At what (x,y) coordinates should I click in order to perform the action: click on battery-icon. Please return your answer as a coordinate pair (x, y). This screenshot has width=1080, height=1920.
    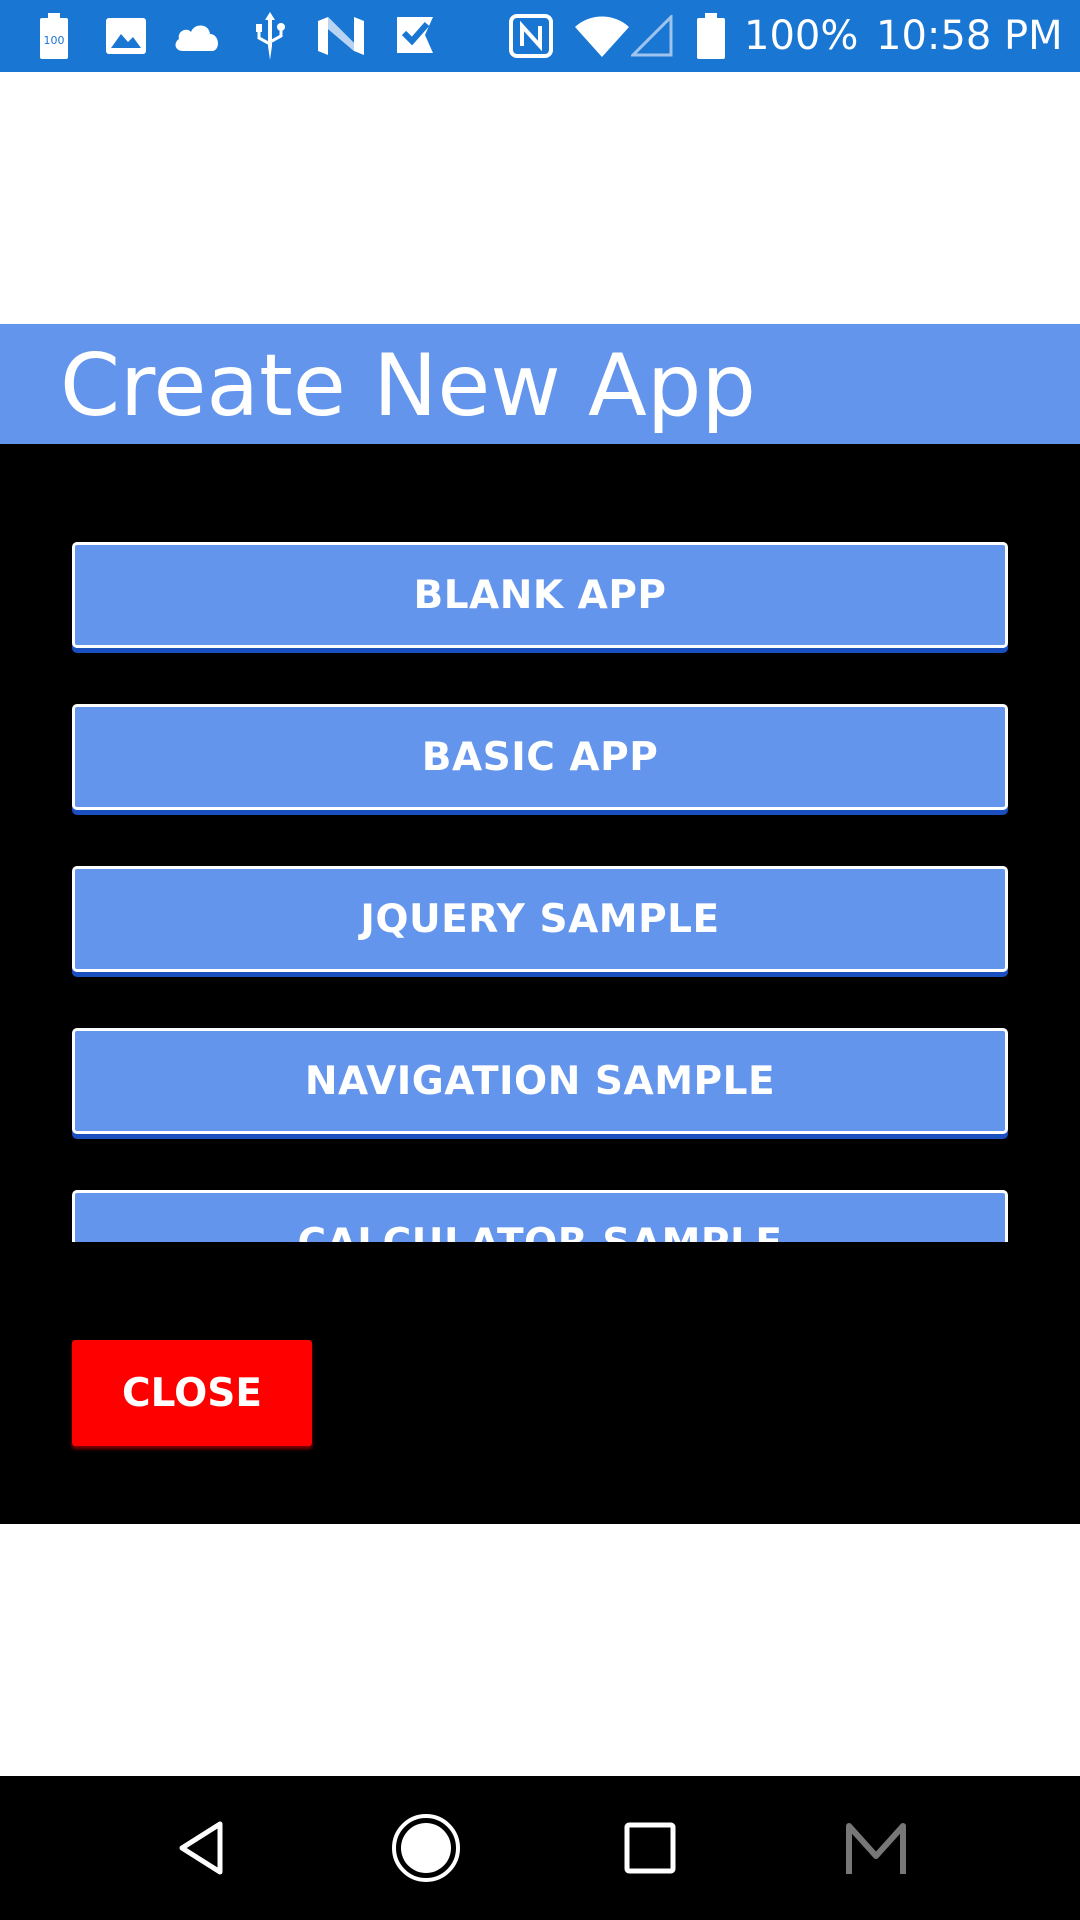
    Looking at the image, I should click on (711, 36).